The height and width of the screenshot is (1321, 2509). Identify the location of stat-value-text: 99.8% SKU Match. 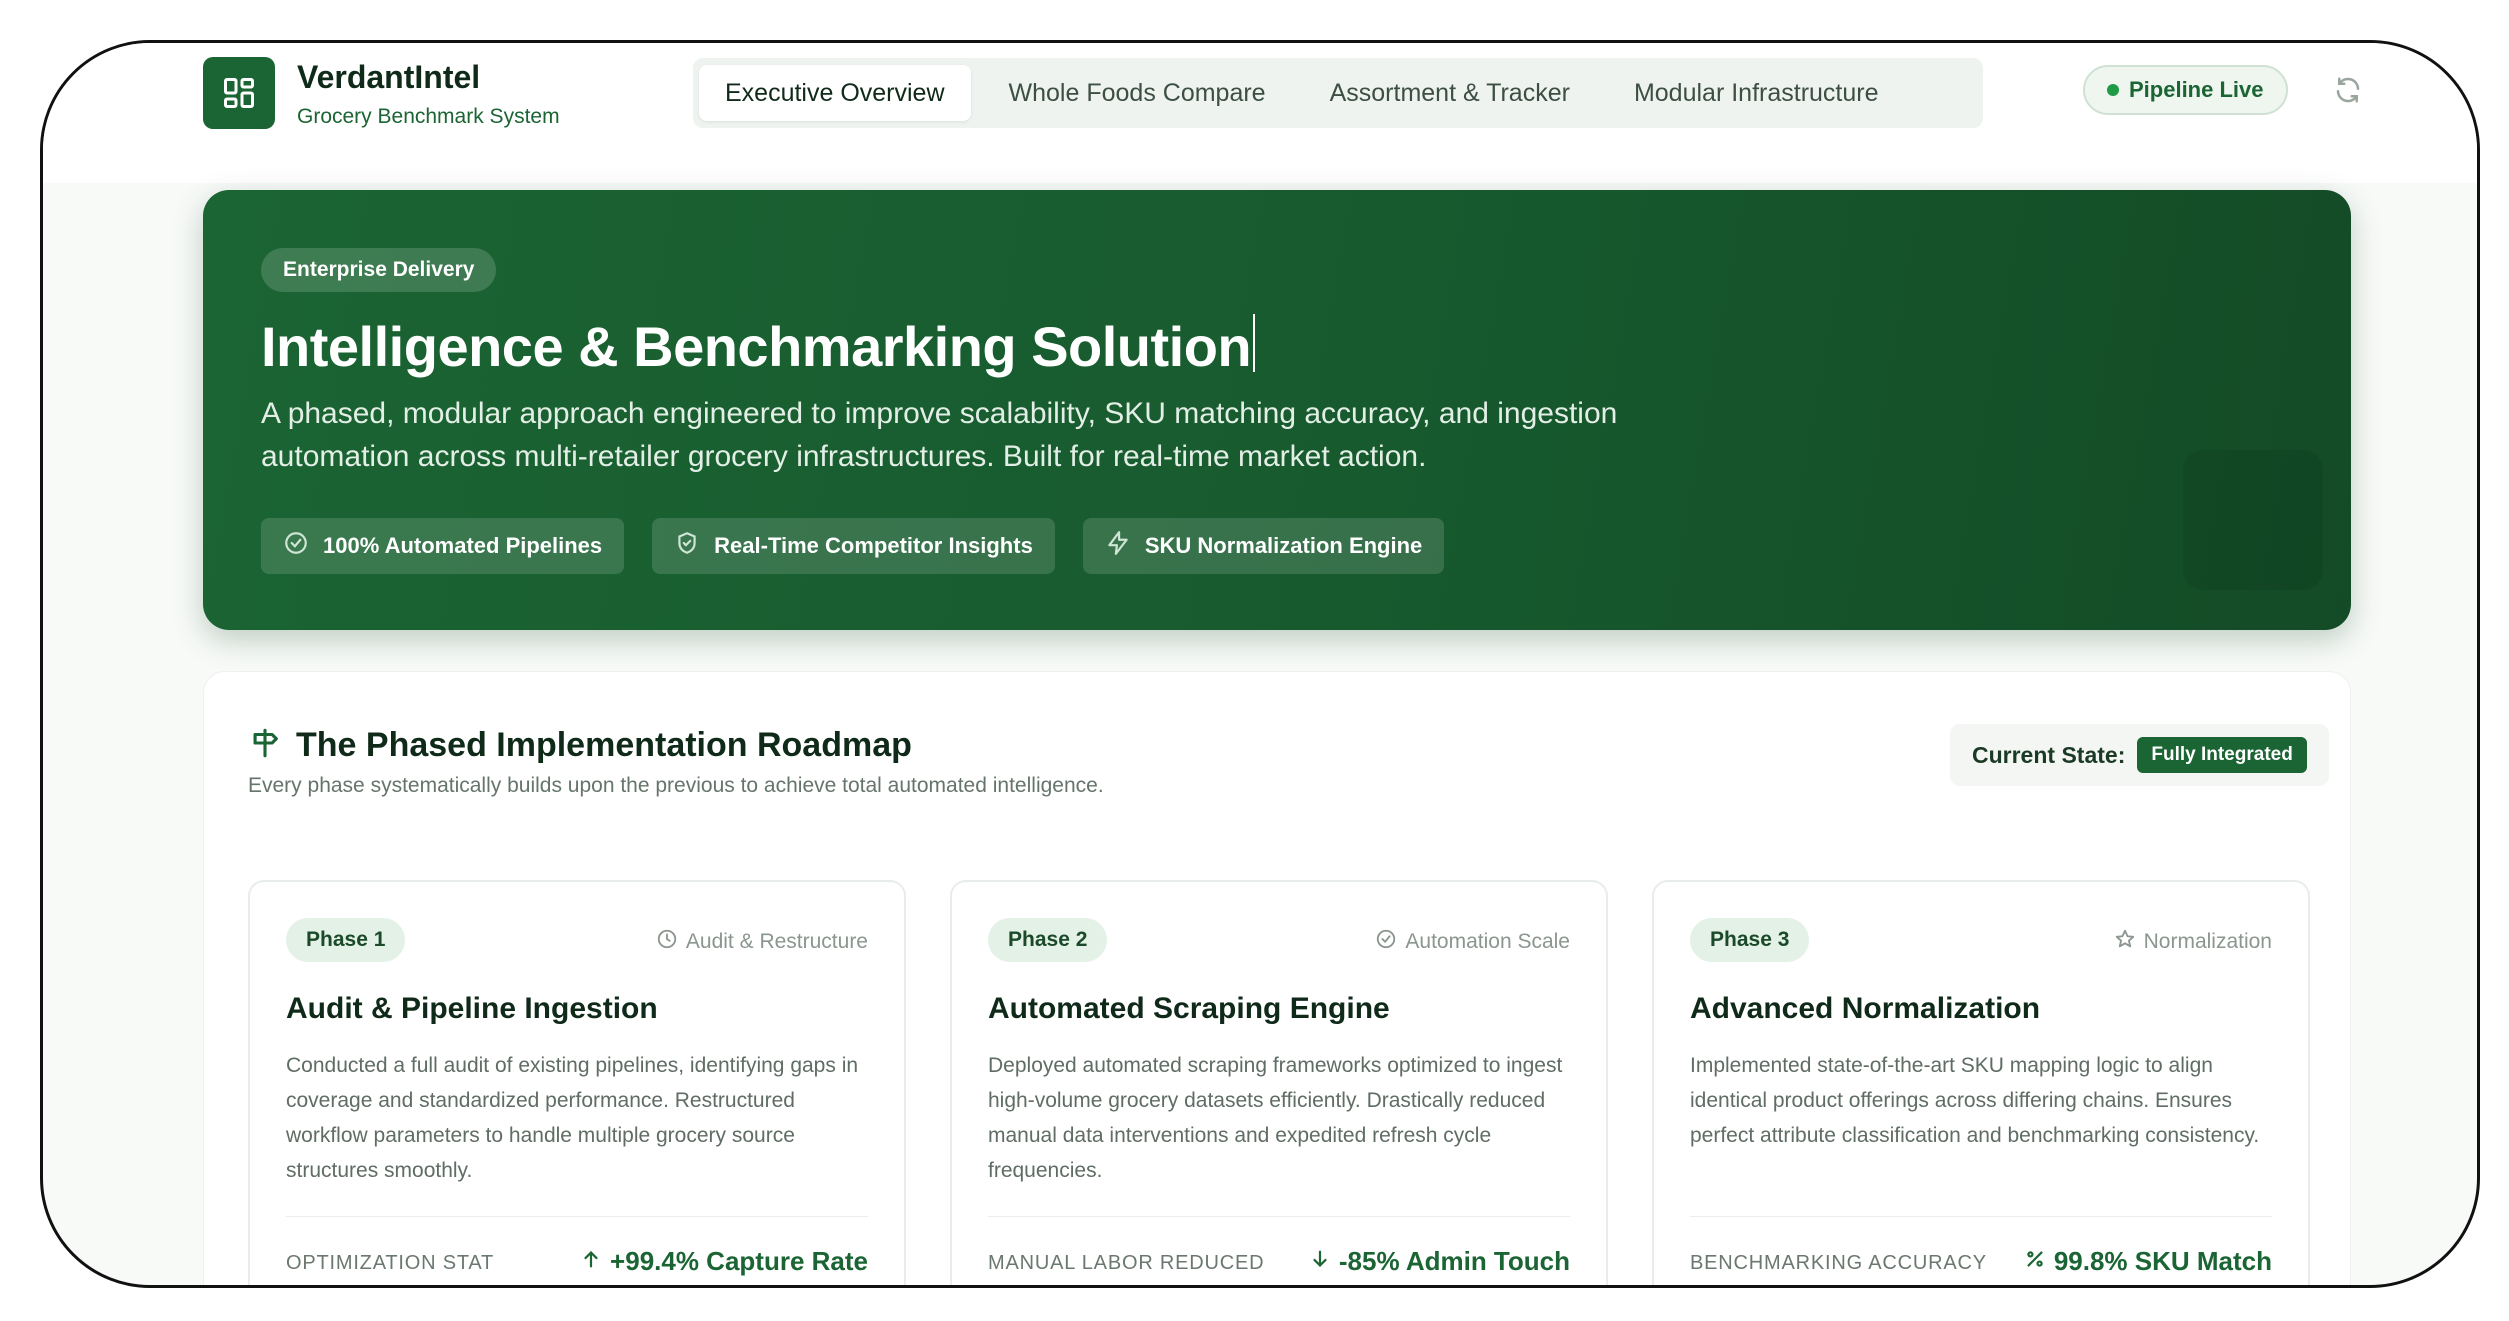
(2162, 1261).